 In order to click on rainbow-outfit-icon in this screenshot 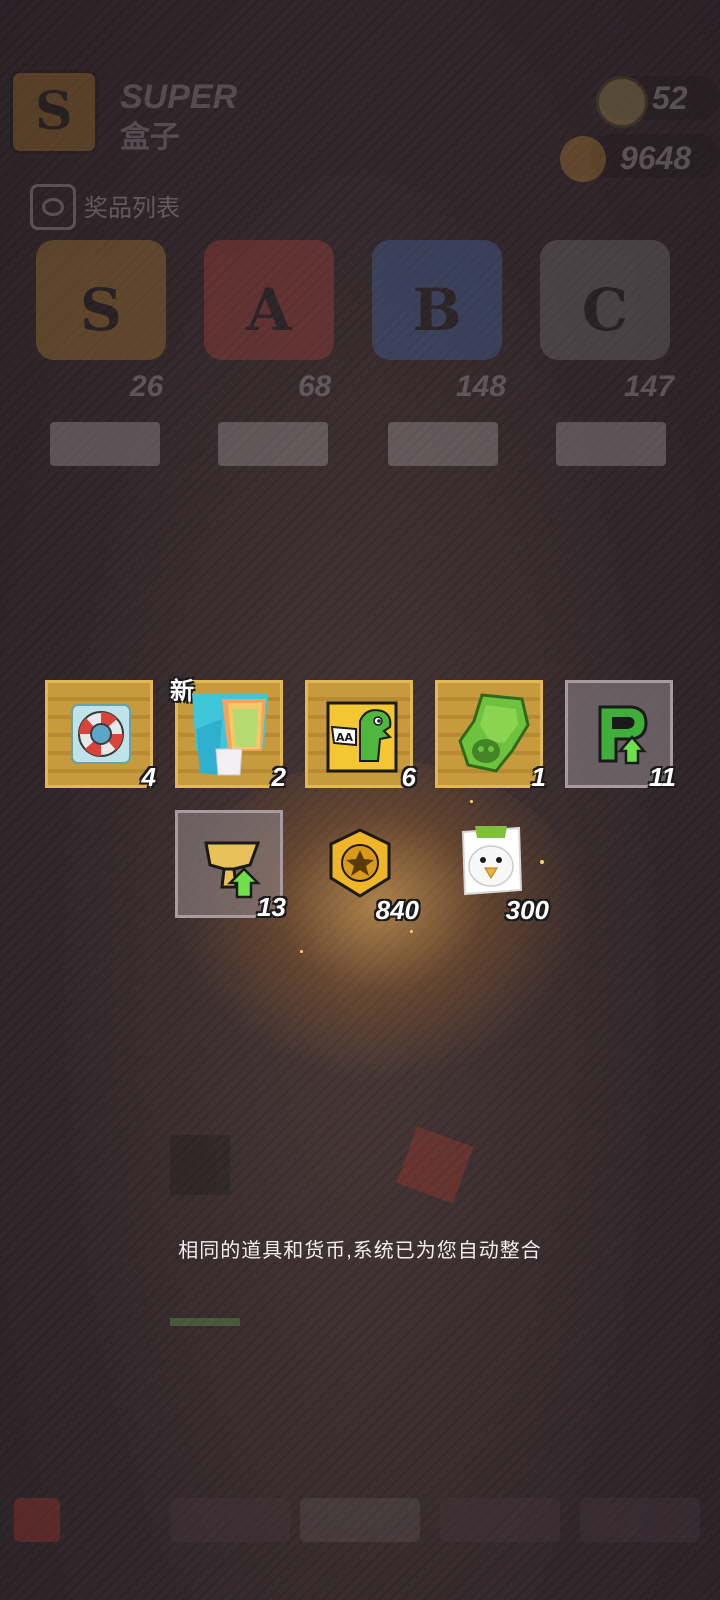, I will do `click(230, 734)`.